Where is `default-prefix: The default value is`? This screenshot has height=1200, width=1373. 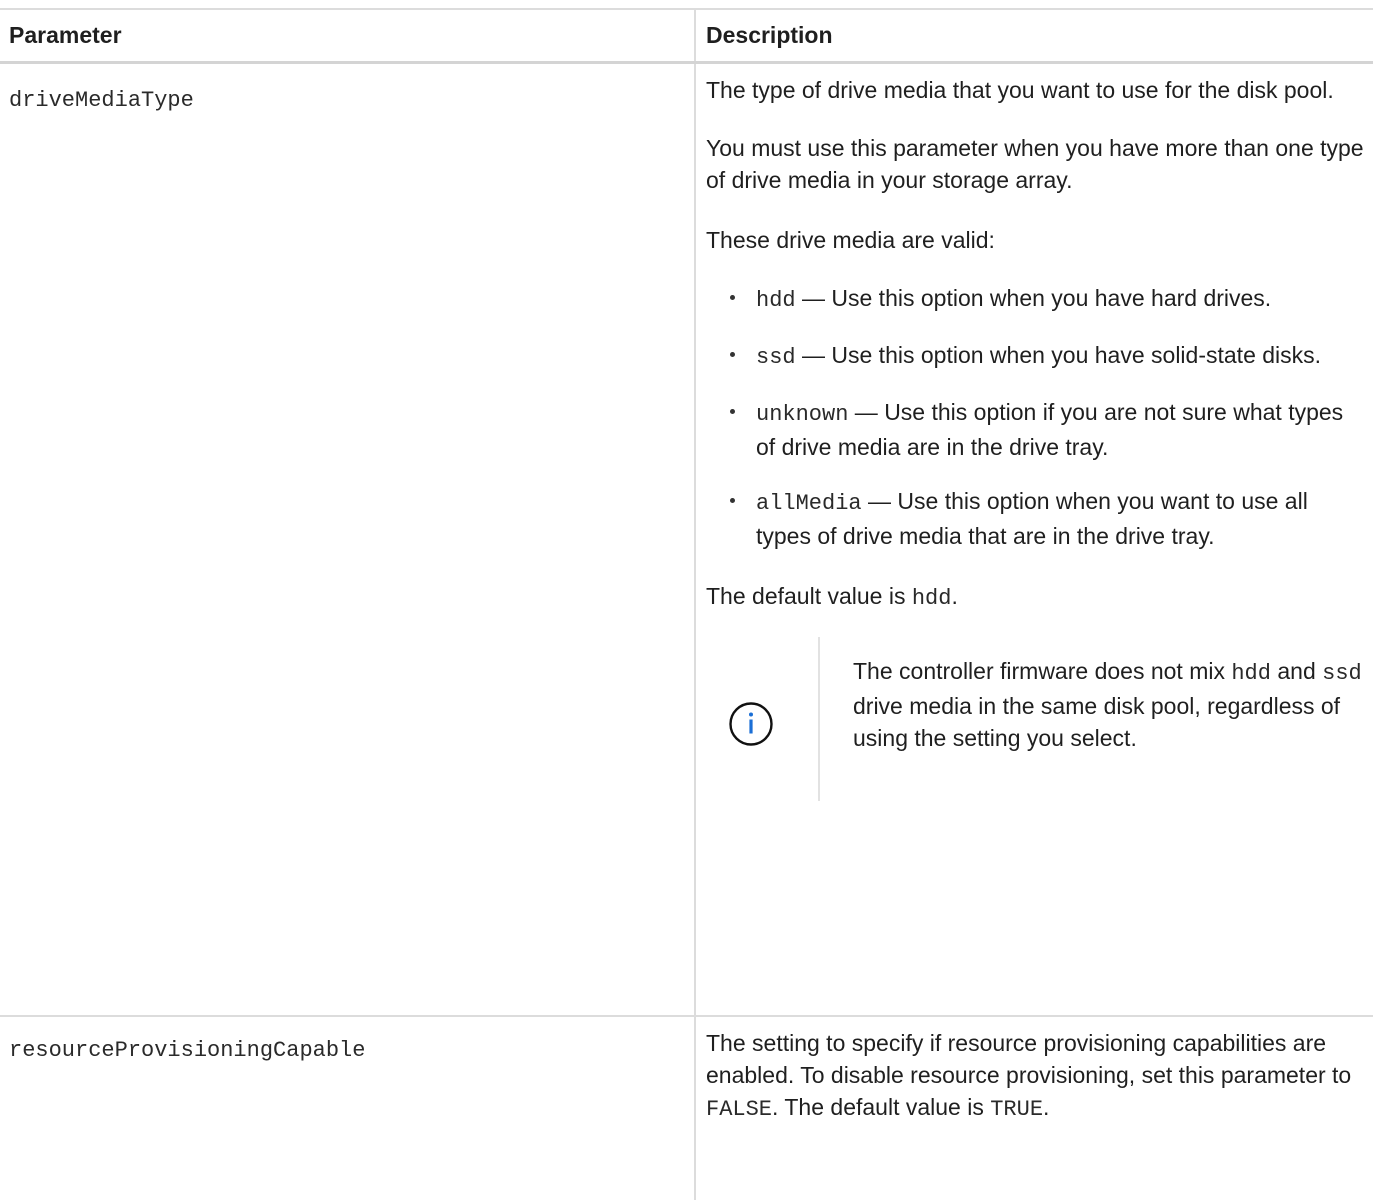
default-prefix: The default value is is located at coordinates (809, 596).